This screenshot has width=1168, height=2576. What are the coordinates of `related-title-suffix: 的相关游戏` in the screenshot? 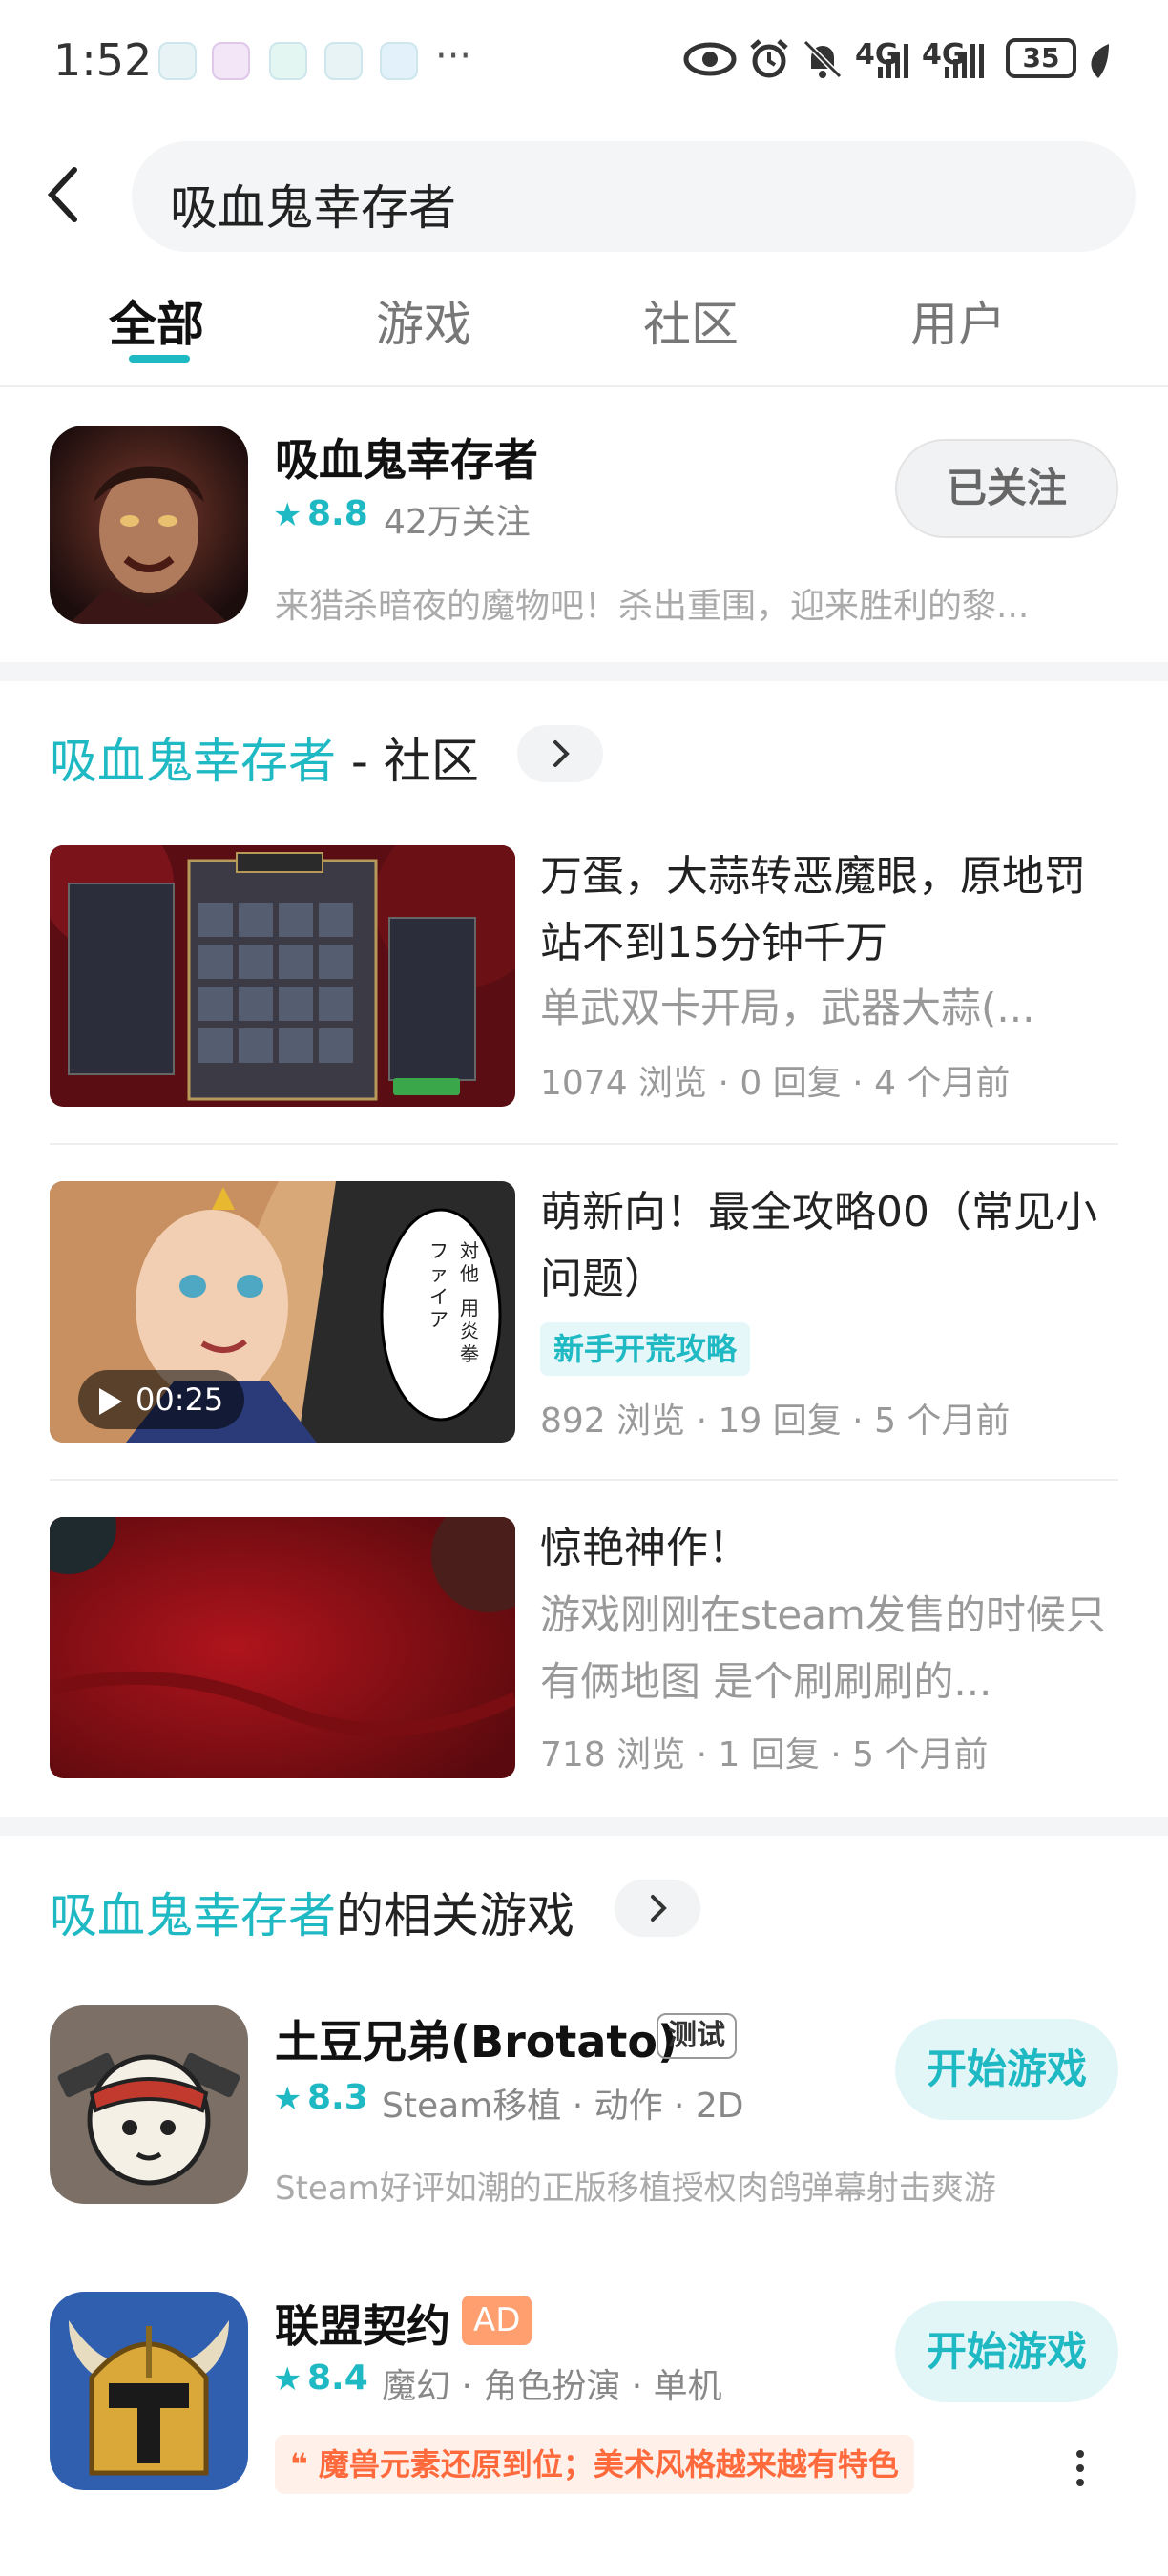 It's located at (455, 1915).